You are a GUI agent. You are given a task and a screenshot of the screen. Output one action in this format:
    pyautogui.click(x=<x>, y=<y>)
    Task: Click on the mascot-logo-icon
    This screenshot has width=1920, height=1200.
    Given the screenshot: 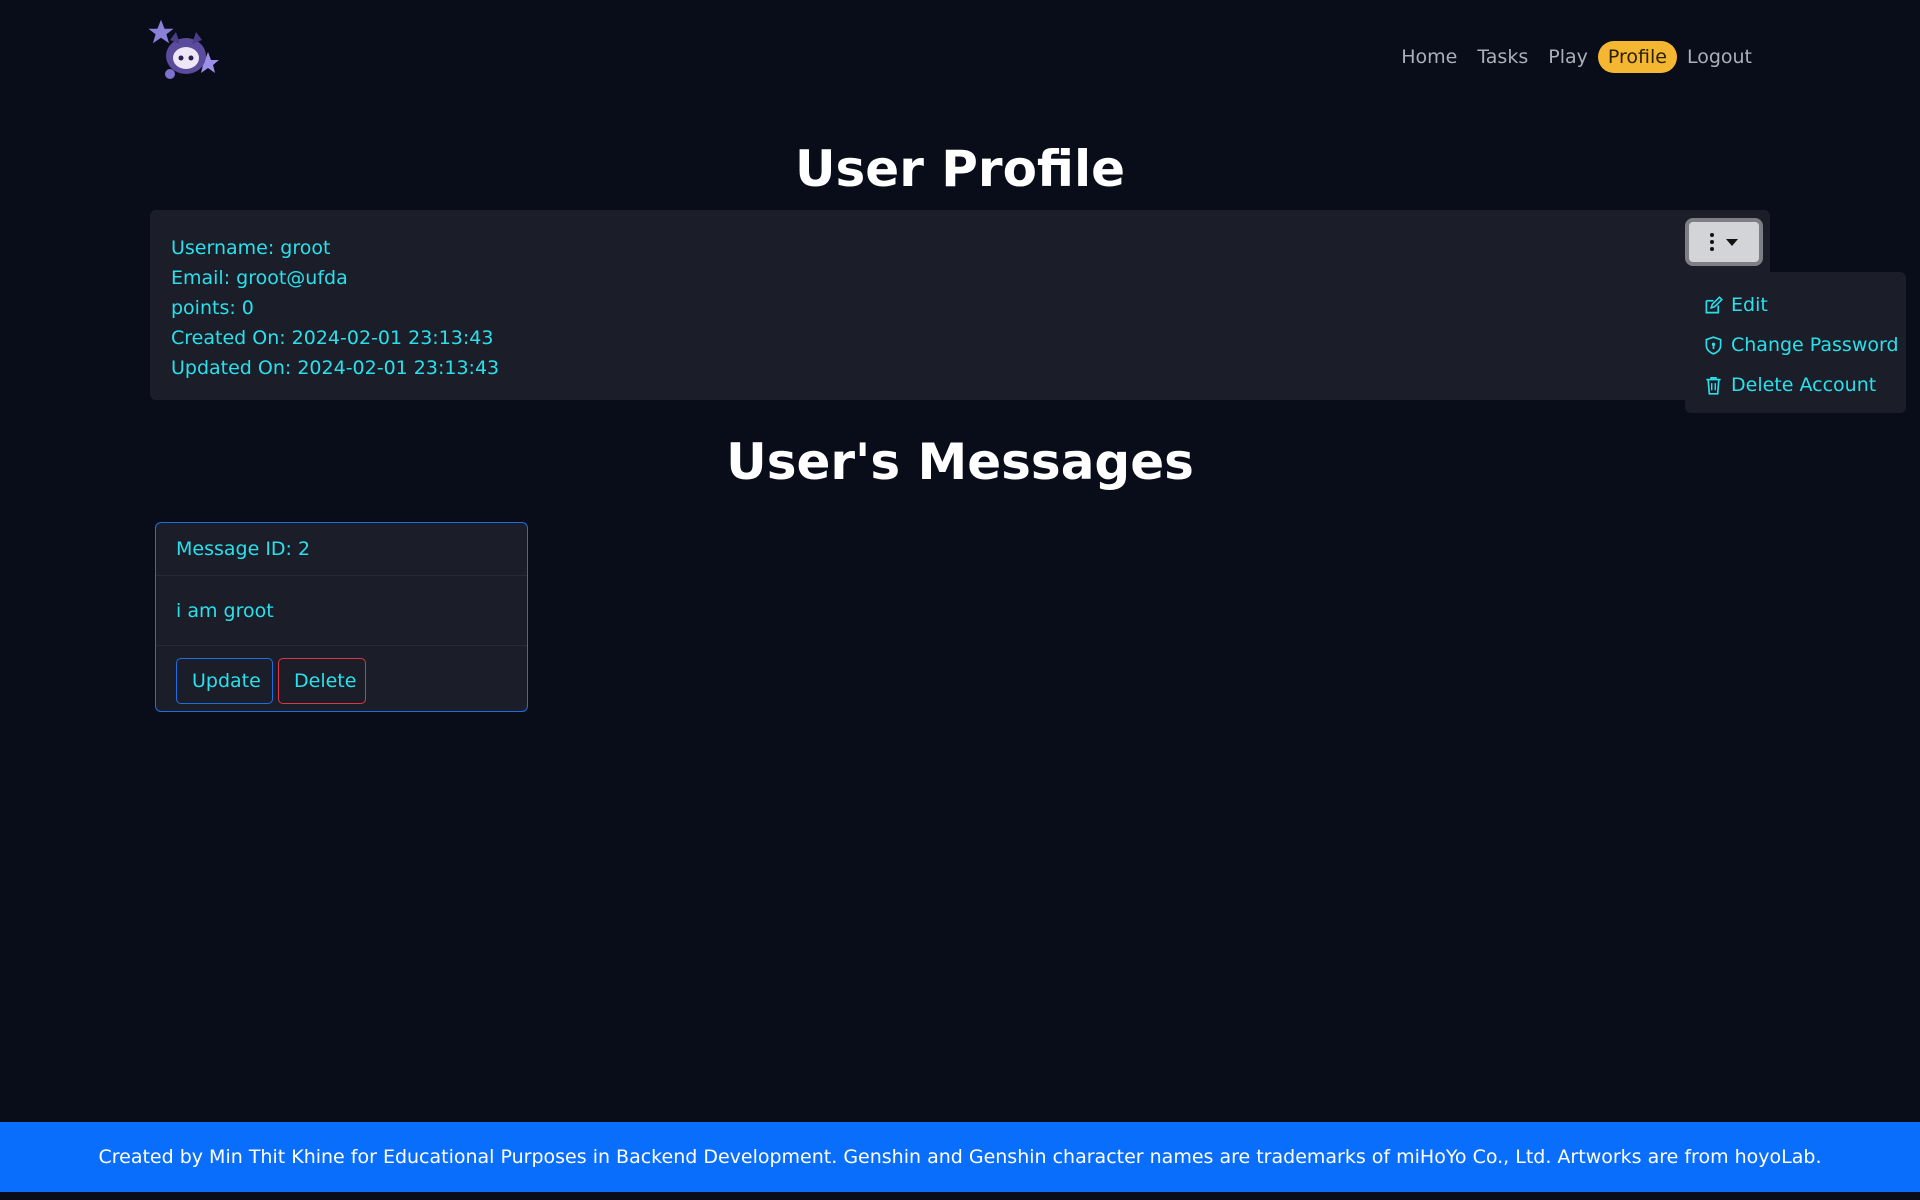 What is the action you would take?
    pyautogui.click(x=183, y=49)
    